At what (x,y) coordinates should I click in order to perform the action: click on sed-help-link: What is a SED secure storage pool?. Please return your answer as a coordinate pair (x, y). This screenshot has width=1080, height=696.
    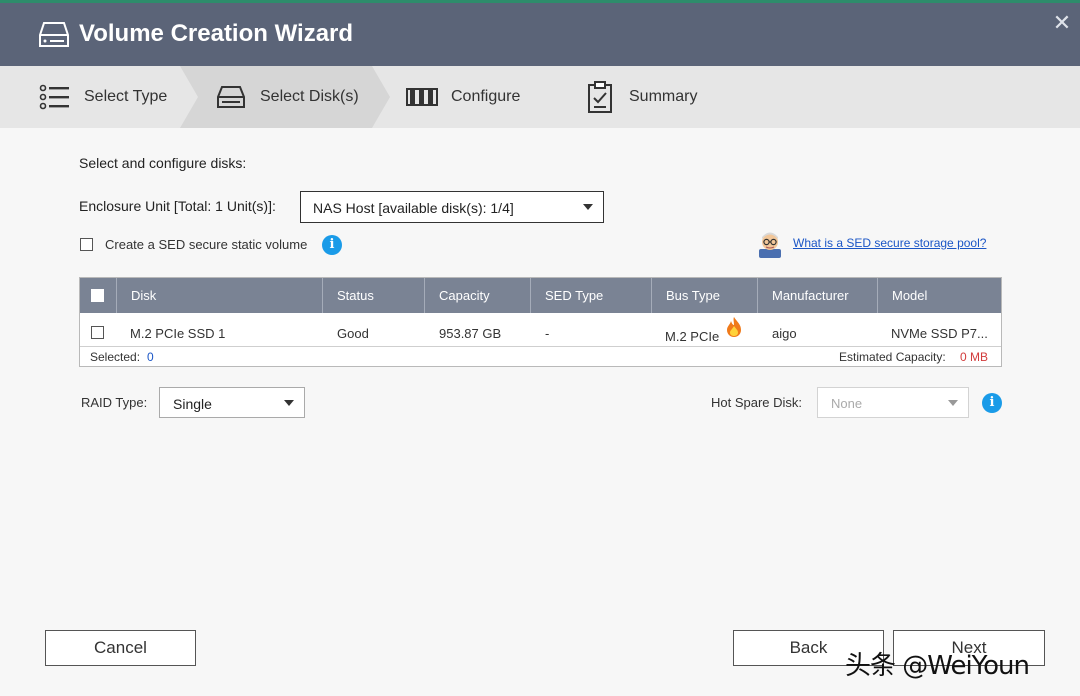
    Looking at the image, I should click on (889, 243).